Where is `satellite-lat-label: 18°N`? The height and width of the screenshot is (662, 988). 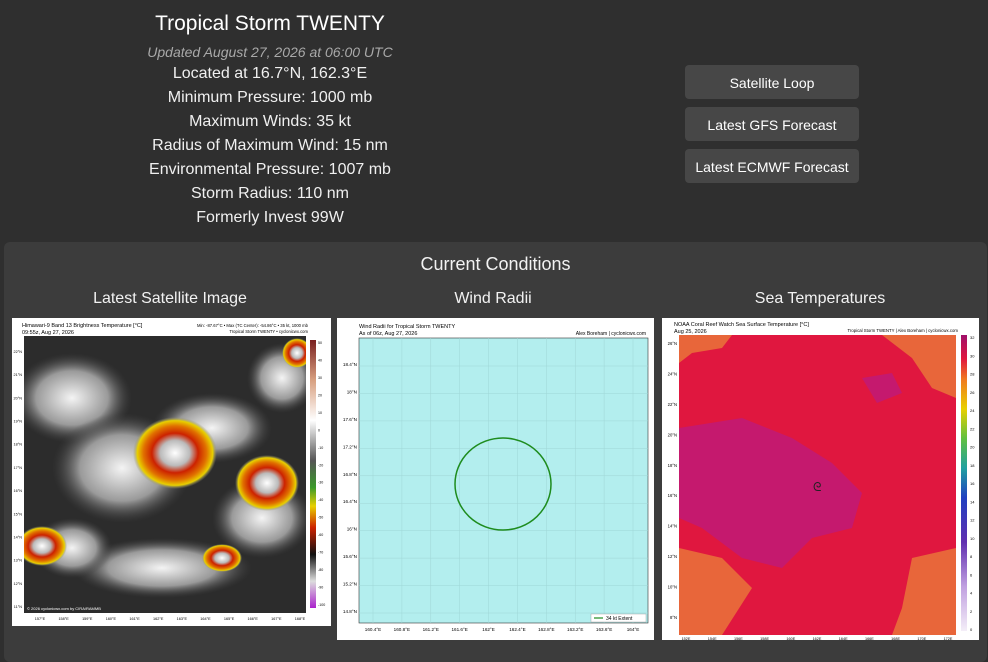 satellite-lat-label: 18°N is located at coordinates (18, 445).